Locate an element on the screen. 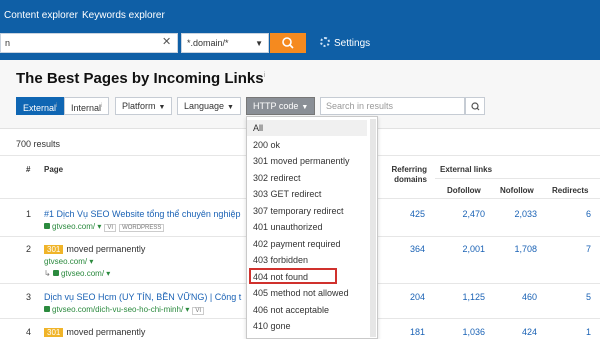 This screenshot has height=339, width=600. dofollow-value: 1,125 is located at coordinates (460, 297).